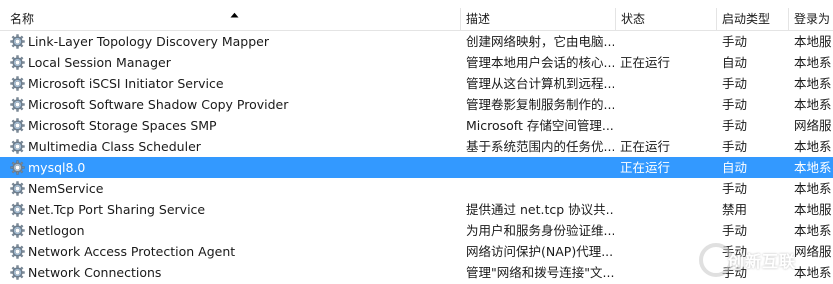 The image size is (833, 284). I want to click on column-header-logon-as-label: 登录为, so click(812, 19).